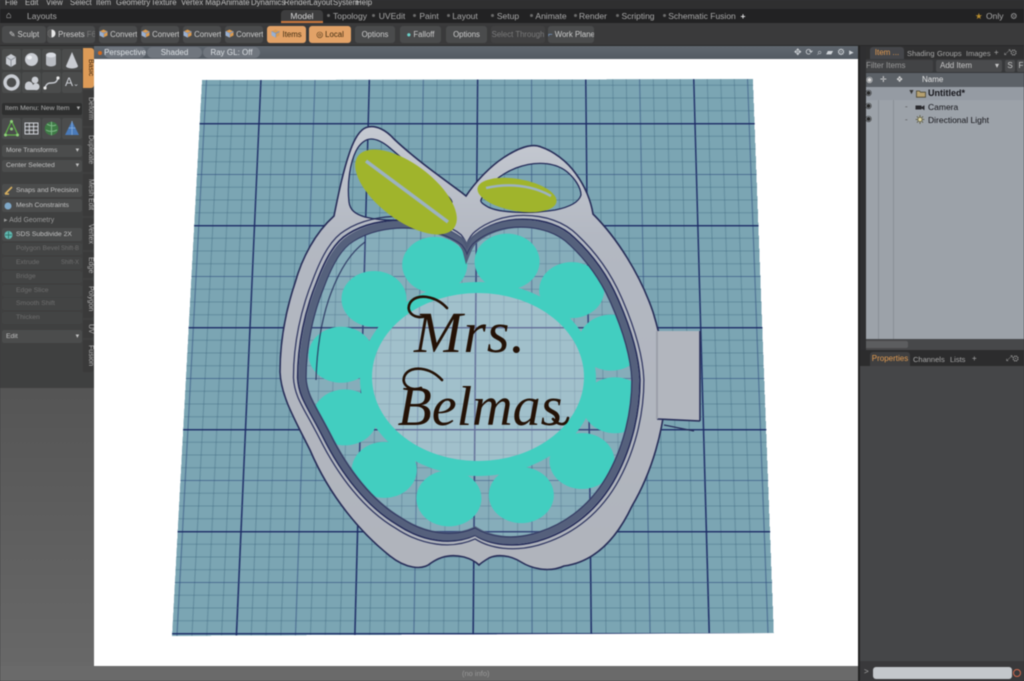 This screenshot has width=1024, height=681. Describe the element at coordinates (469, 332) in the screenshot. I see `svg-text: Mrs.` at that location.